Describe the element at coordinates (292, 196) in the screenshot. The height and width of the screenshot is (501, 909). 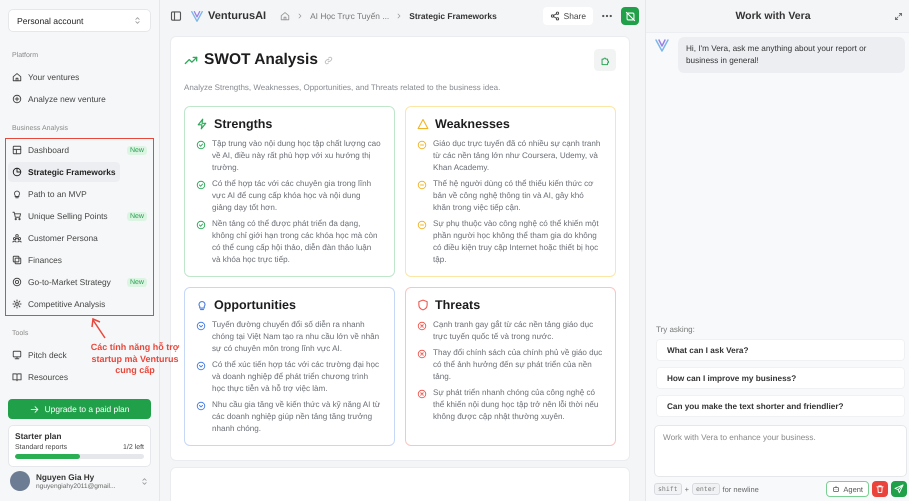
I see `swot-point: Có thể hợp tác với các chuyên gia trong lĩnh vực AI để cung cấp khóa học và nội dung giảng dạy tốt hơn.` at that location.